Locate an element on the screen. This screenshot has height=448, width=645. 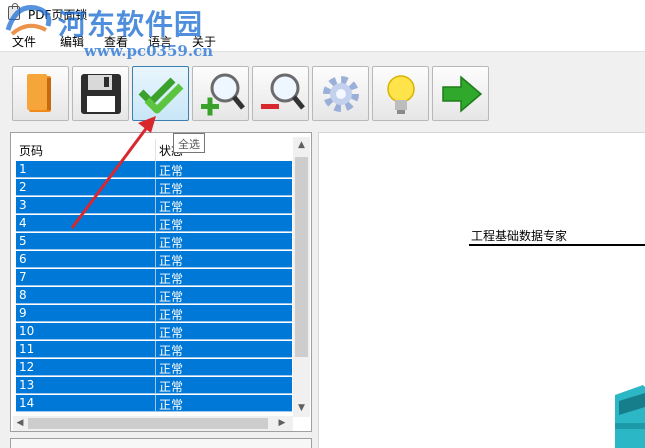
page-number-cell: 2 is located at coordinates (23, 187).